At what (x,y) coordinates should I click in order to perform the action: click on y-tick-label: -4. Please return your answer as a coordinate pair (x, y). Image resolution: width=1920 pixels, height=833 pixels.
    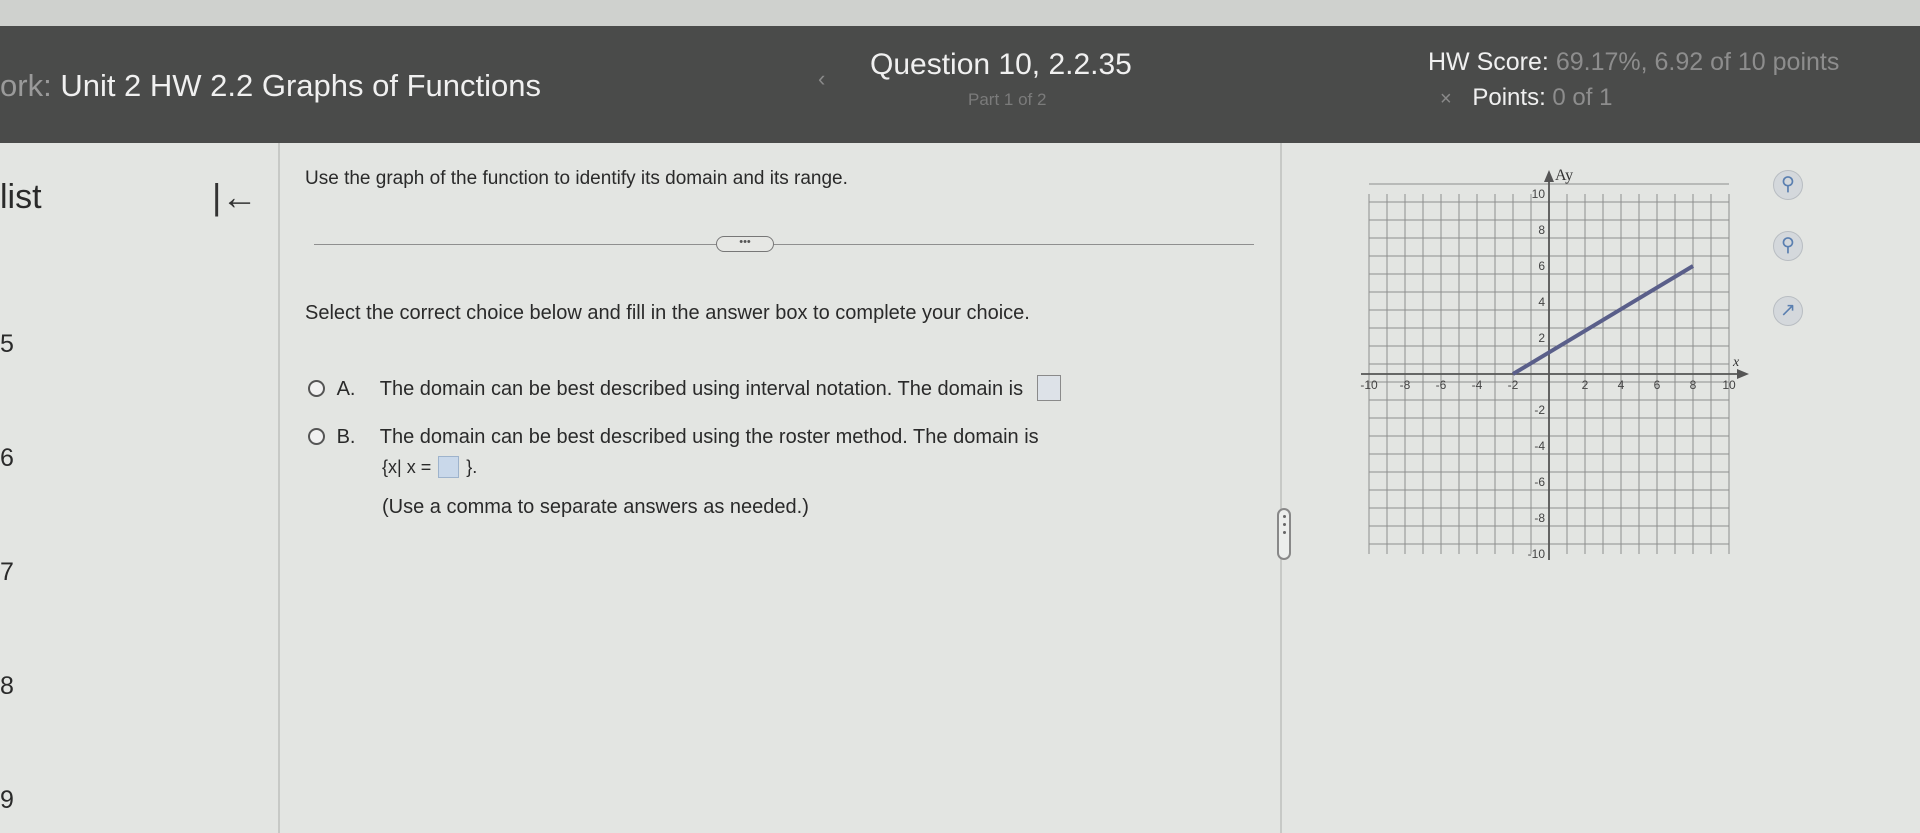
    Looking at the image, I should click on (1539, 446).